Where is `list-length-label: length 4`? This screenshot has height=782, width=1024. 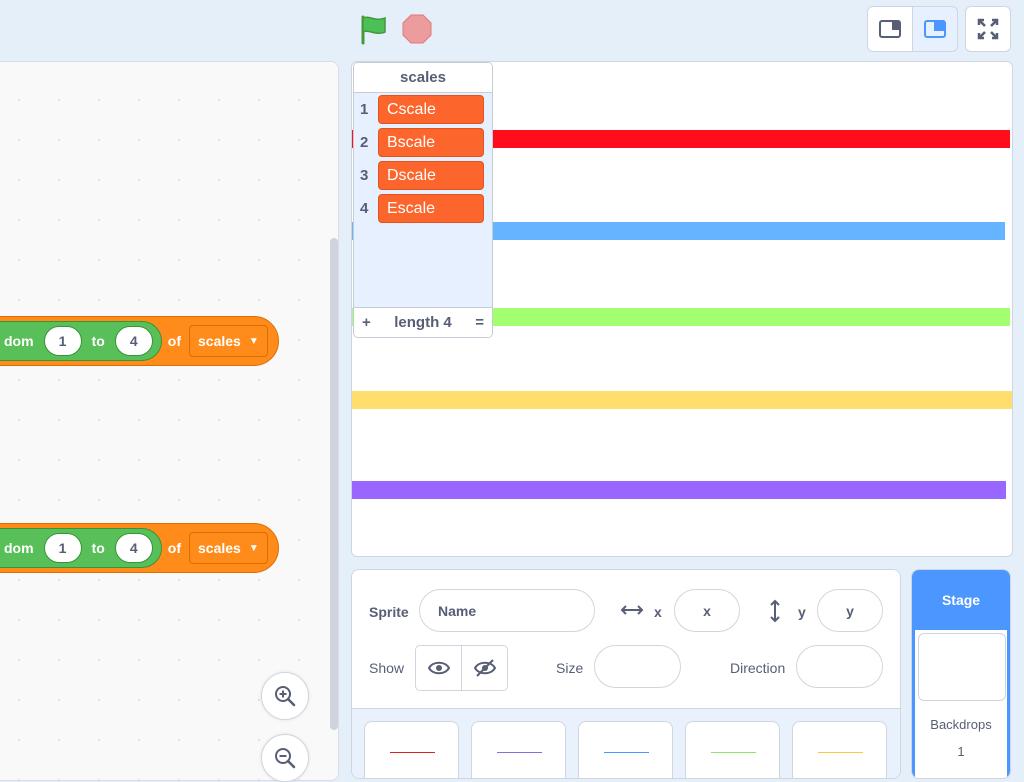 list-length-label: length 4 is located at coordinates (423, 322).